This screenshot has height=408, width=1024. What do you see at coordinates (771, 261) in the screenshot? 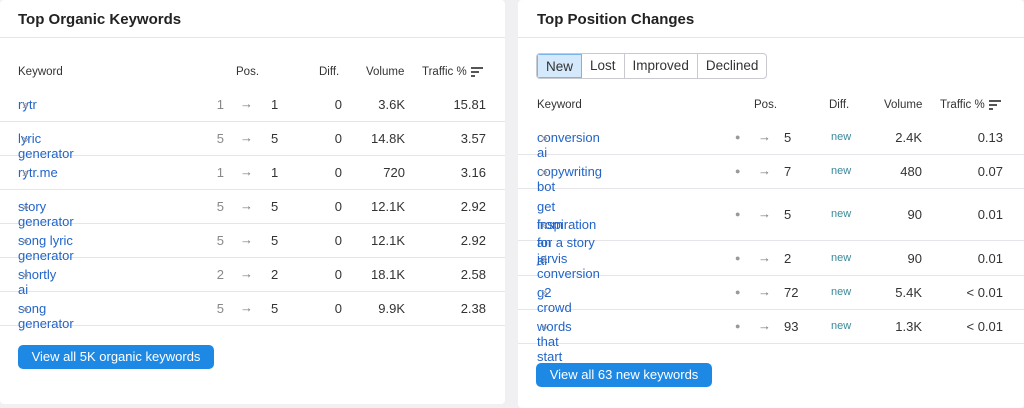
I see `table-row: jarvis conversion ›› ● → 2 new 90 0.01` at bounding box center [771, 261].